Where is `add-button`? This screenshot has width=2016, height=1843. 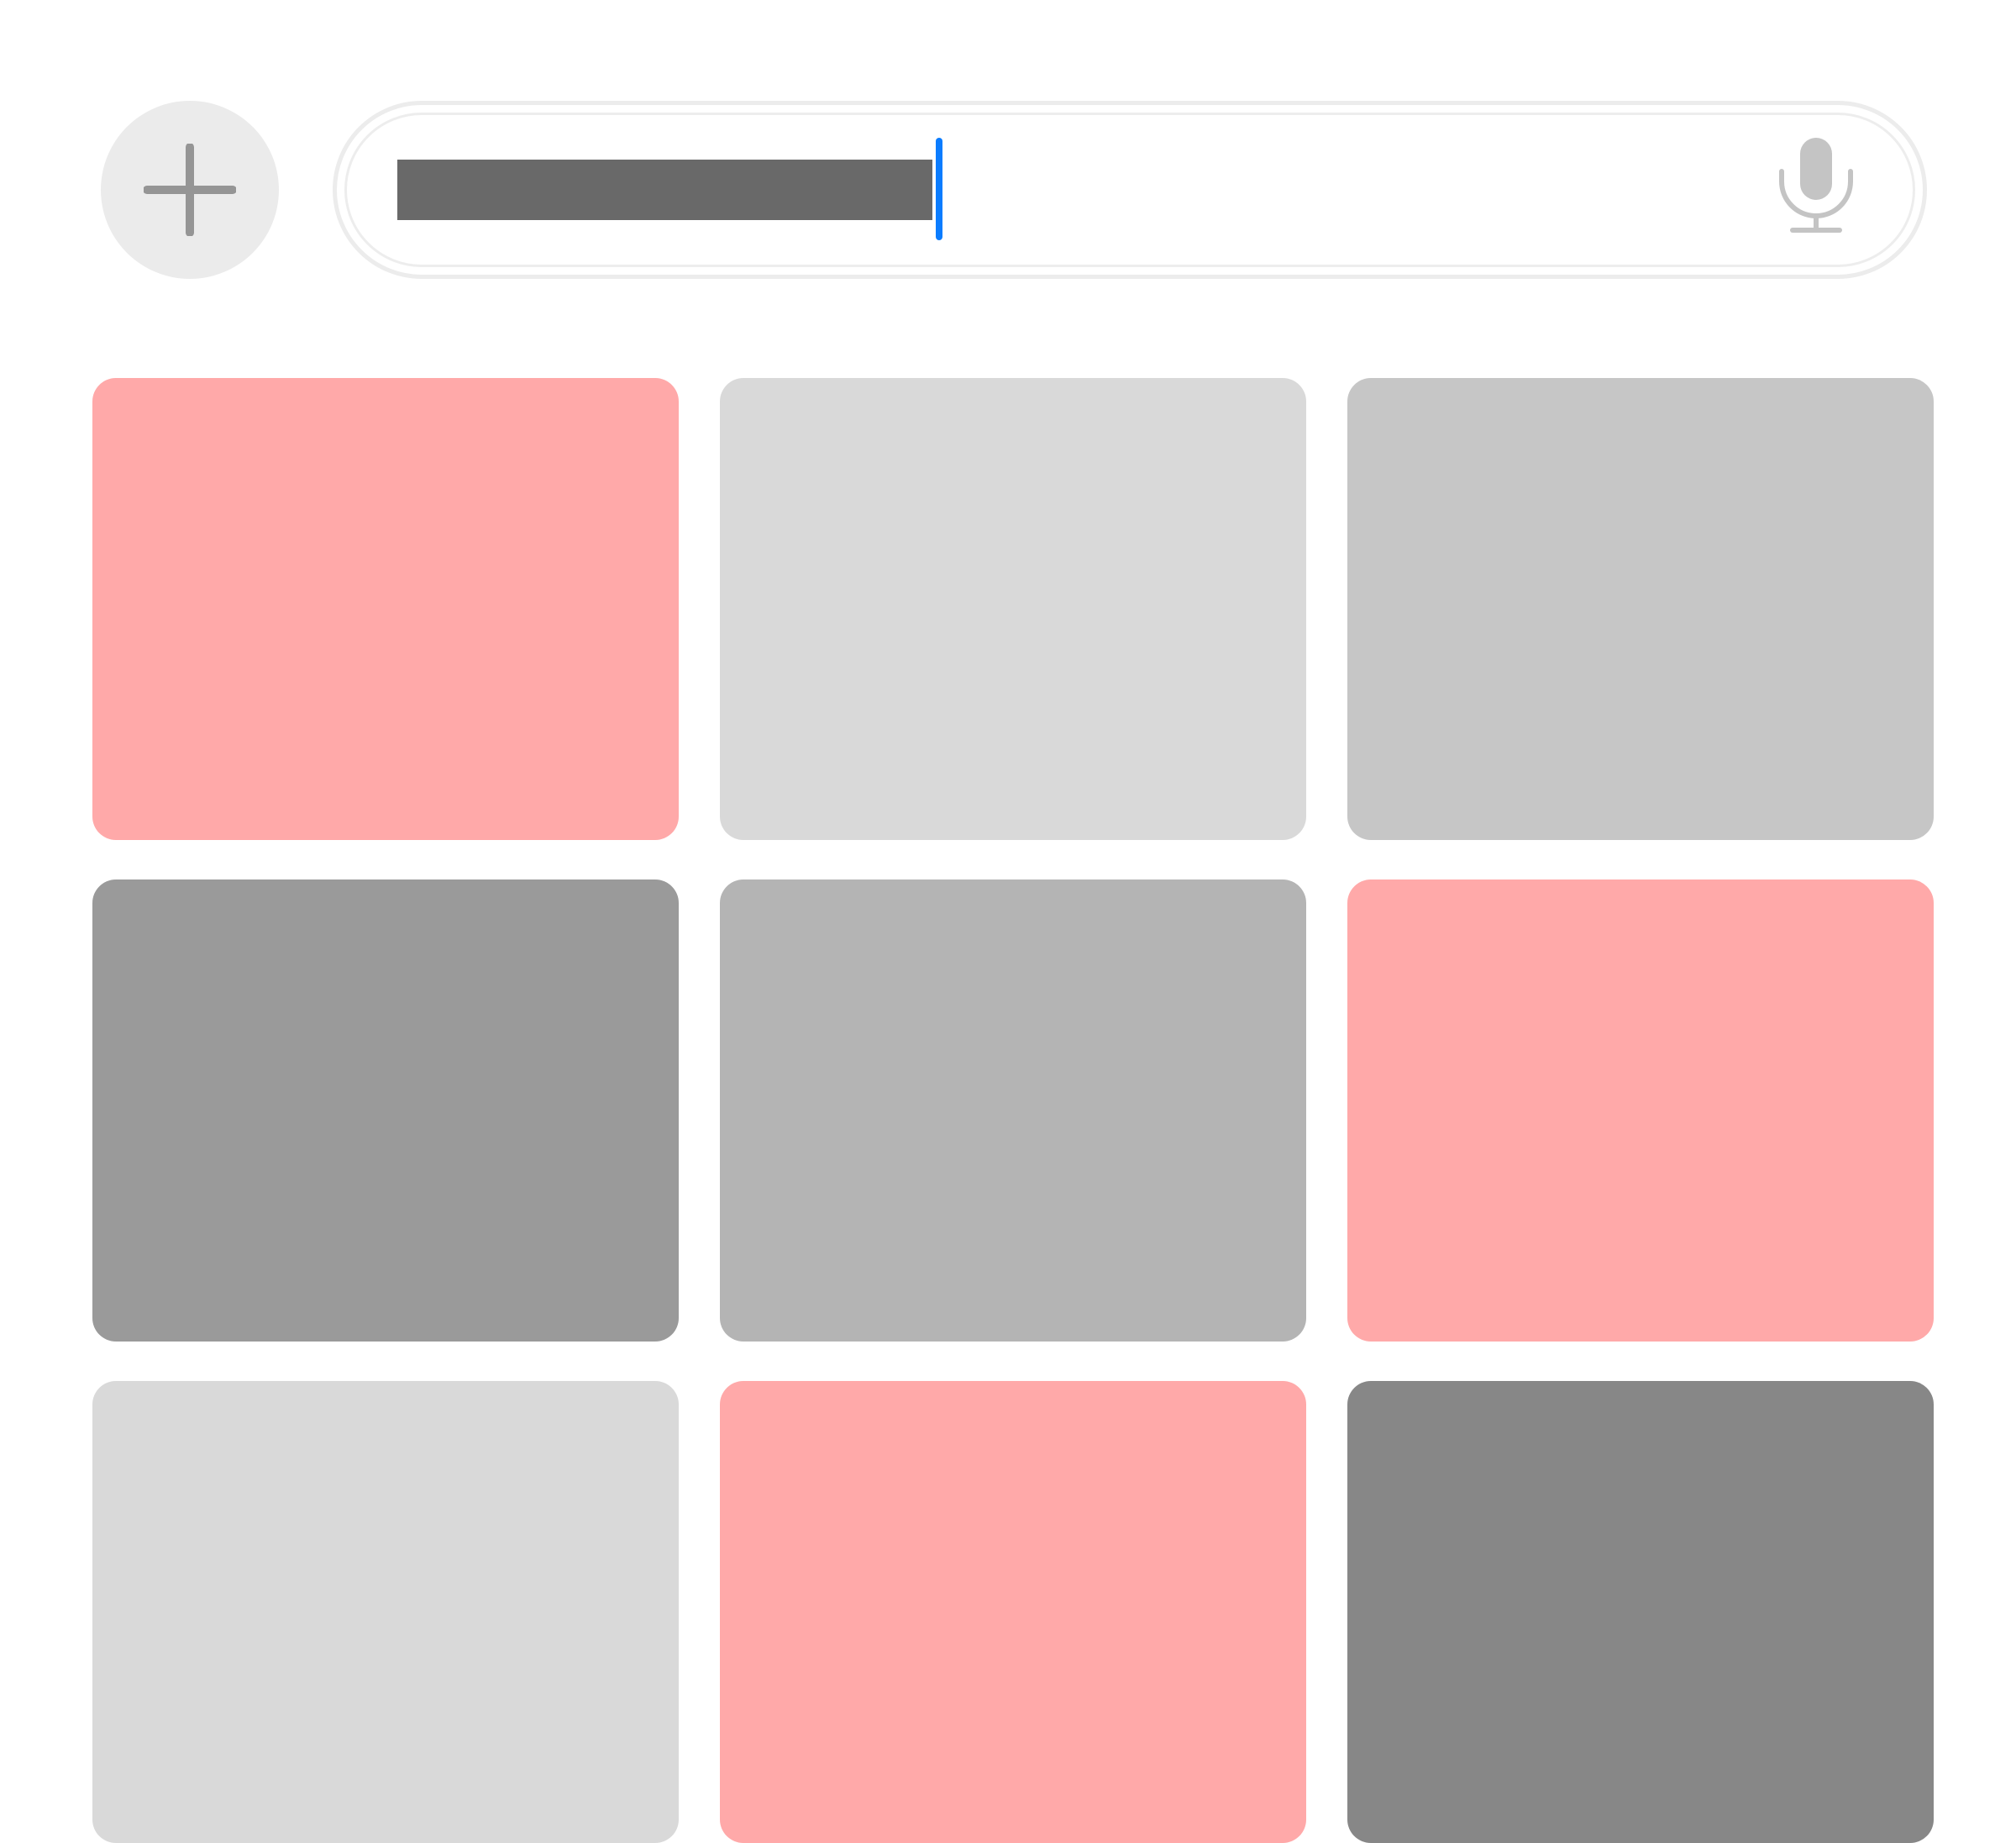
add-button is located at coordinates (190, 190).